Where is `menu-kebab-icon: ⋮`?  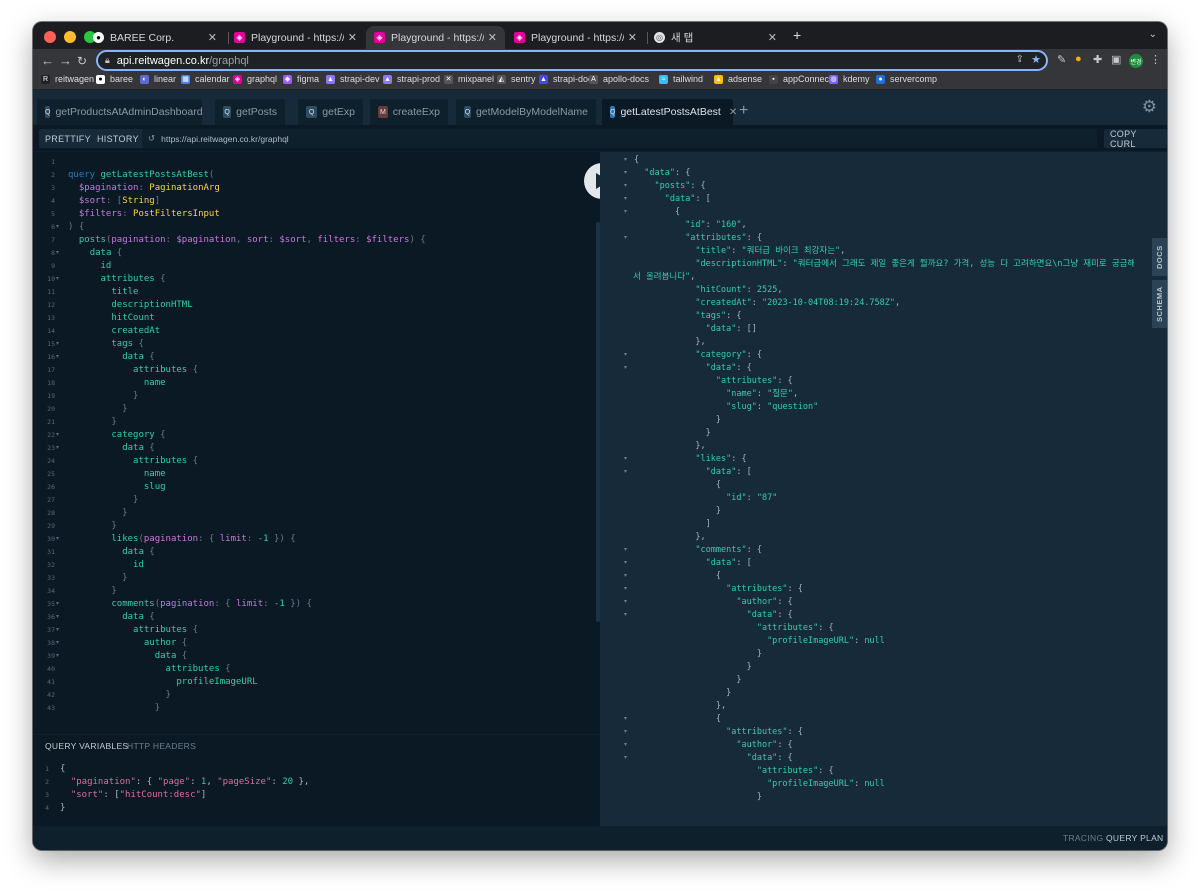 menu-kebab-icon: ⋮ is located at coordinates (1155, 59).